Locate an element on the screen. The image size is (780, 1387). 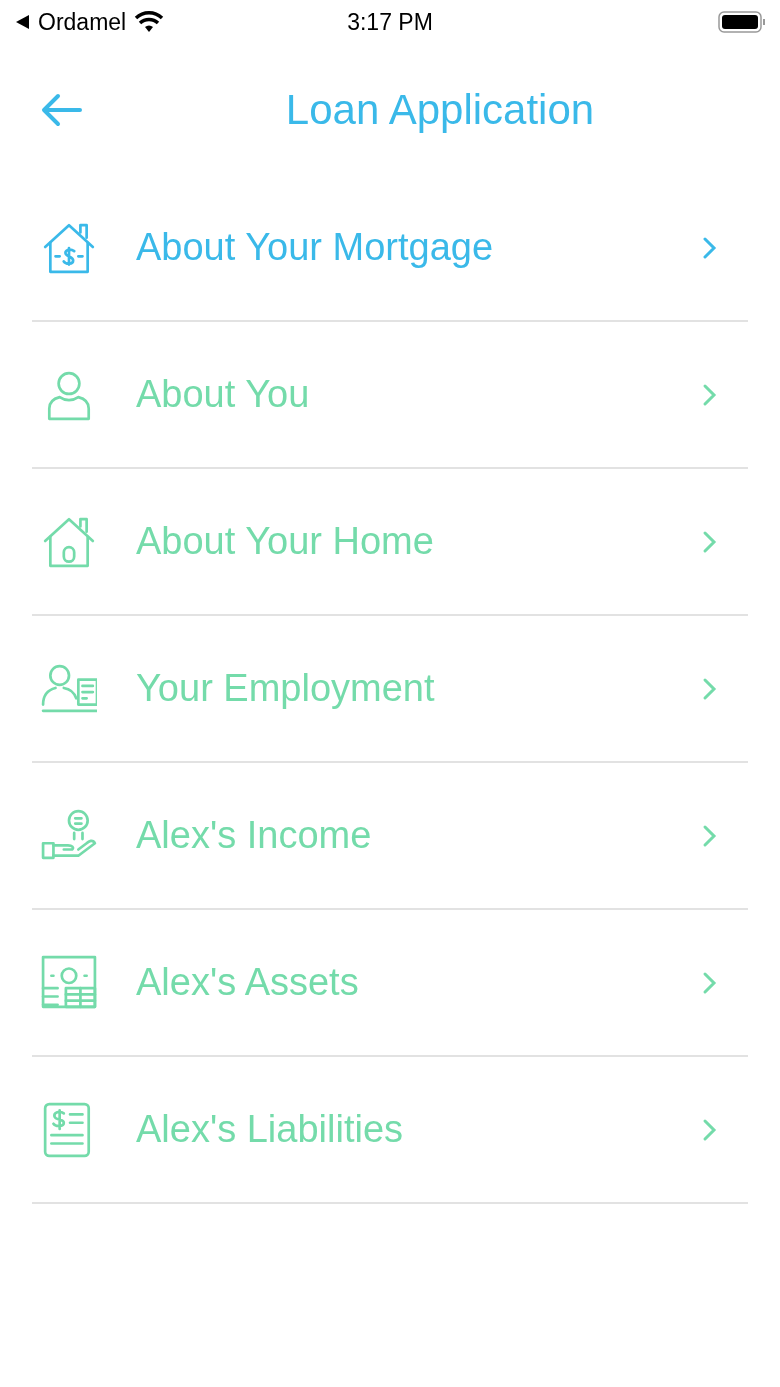
wifi-icon is located at coordinates (149, 22).